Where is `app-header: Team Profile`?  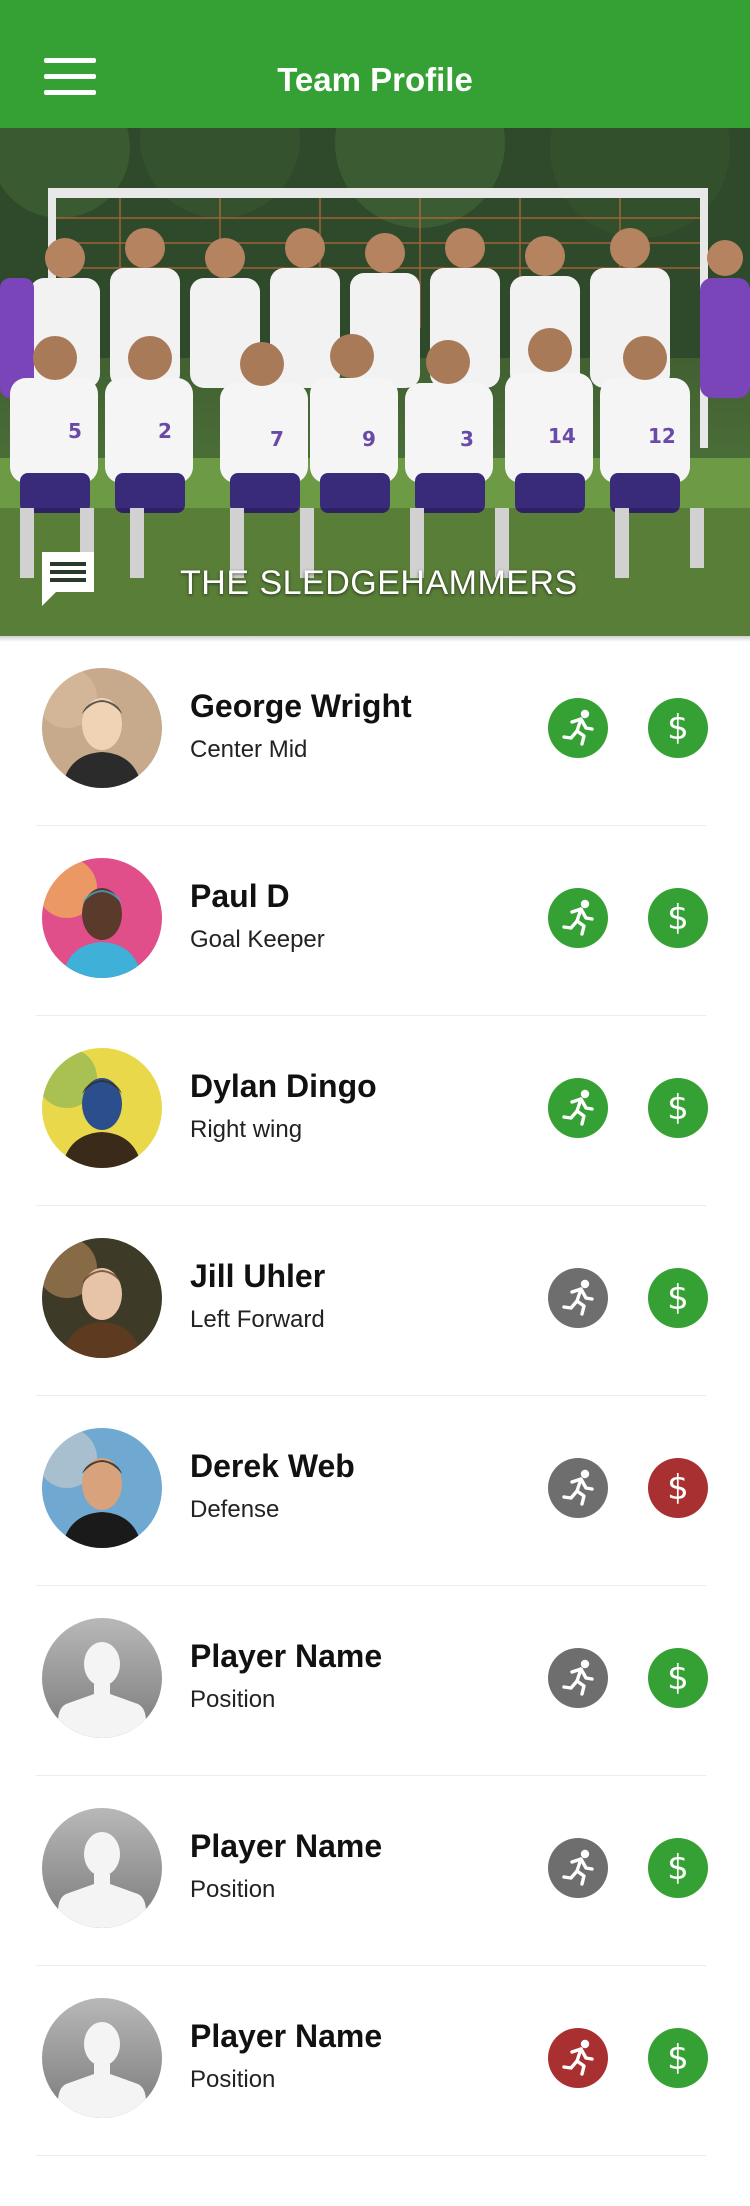 app-header: Team Profile is located at coordinates (375, 64).